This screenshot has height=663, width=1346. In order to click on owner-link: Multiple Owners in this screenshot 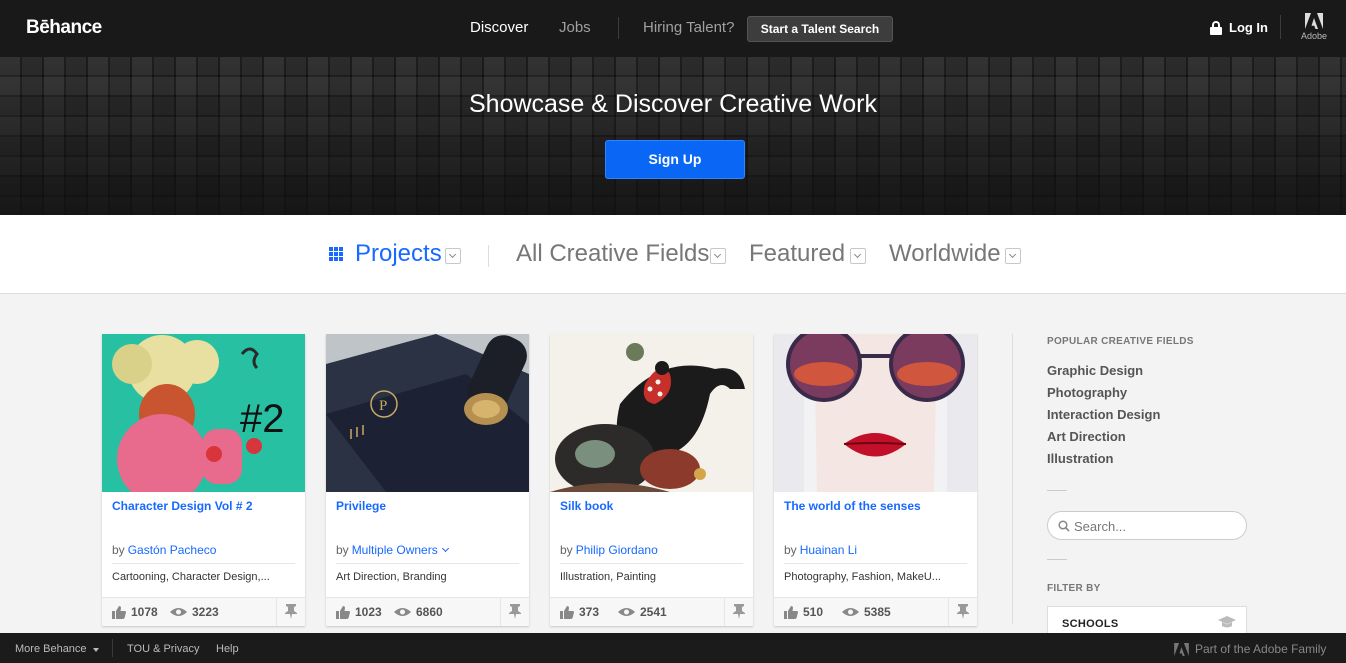, I will do `click(395, 550)`.